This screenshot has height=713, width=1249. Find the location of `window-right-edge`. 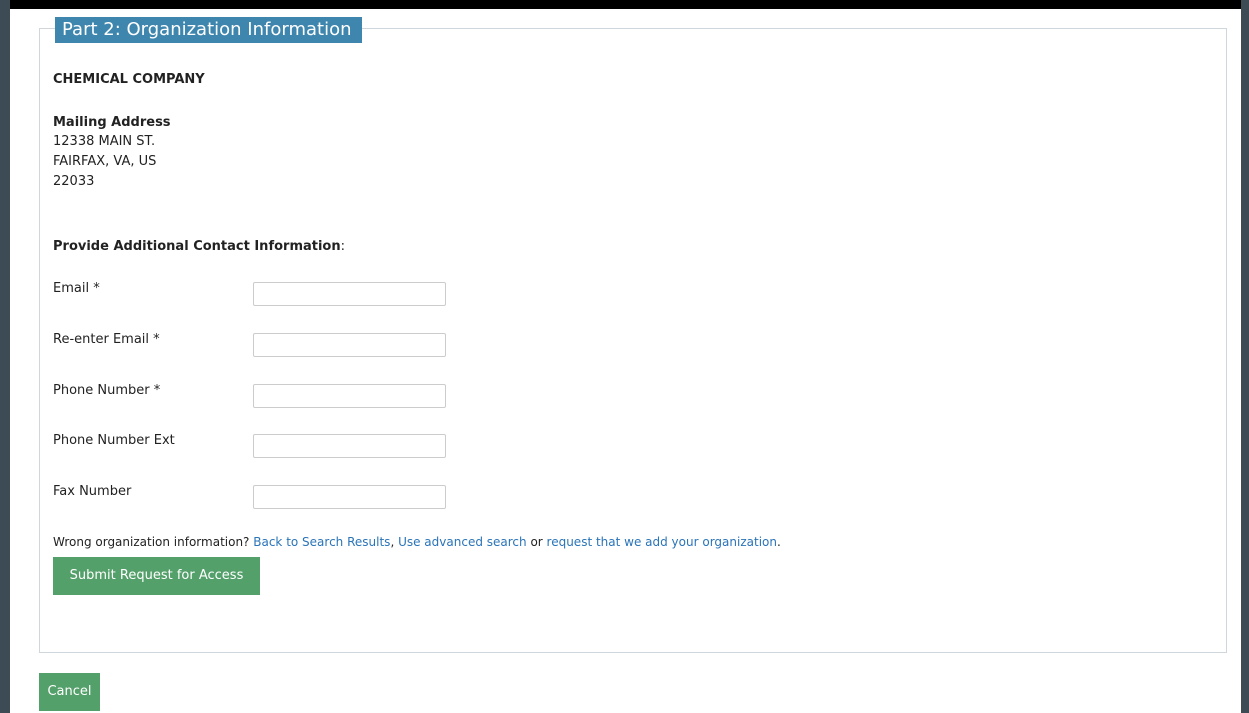

window-right-edge is located at coordinates (1245, 356).